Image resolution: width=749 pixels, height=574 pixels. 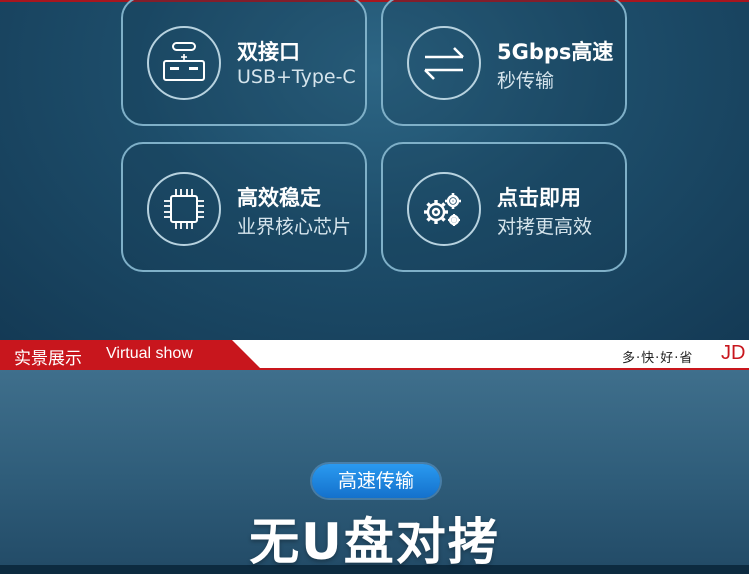 What do you see at coordinates (374, 1) in the screenshot?
I see `top-divider` at bounding box center [374, 1].